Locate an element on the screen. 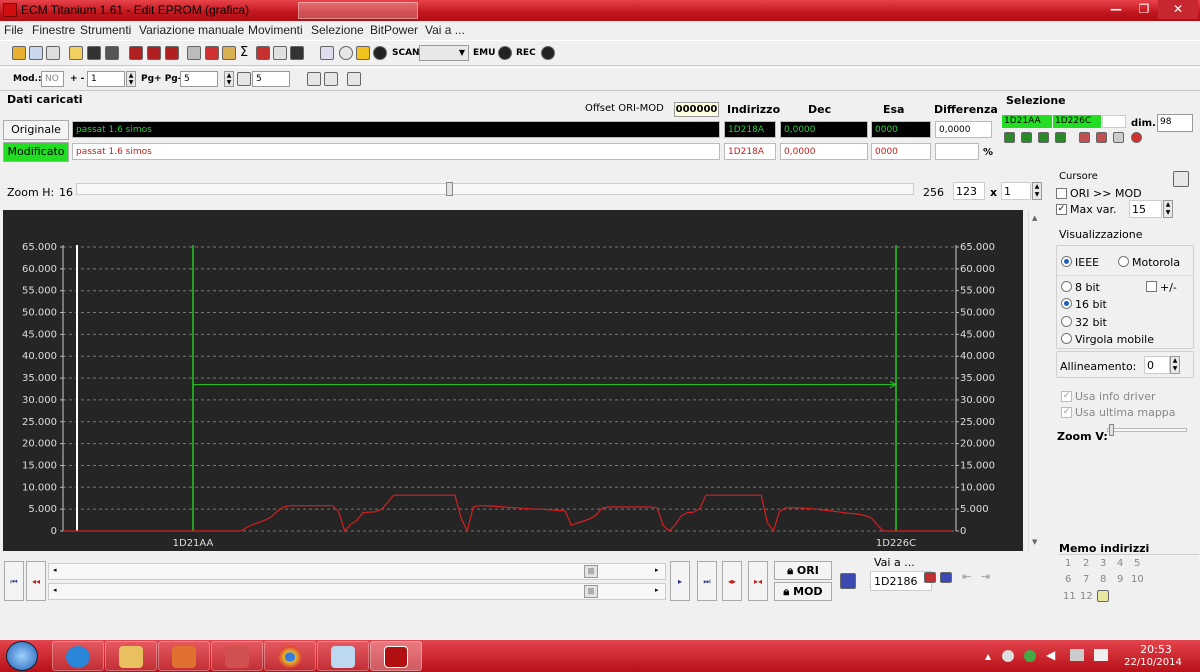 The image size is (1200, 672). taskbar-ie is located at coordinates (78, 656).